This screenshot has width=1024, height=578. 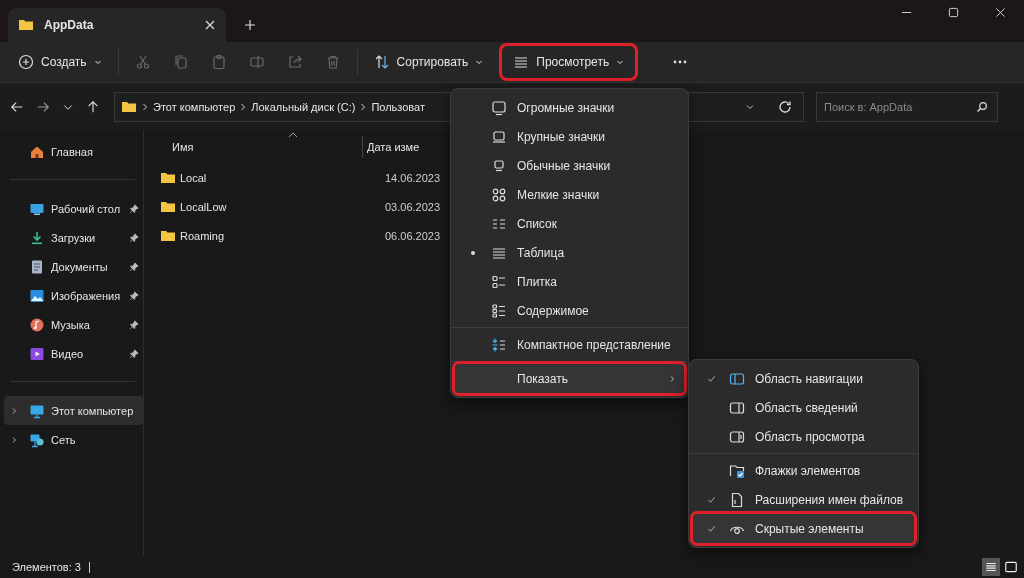 What do you see at coordinates (46, 567) in the screenshot?
I see `item-count: Элементов: 3` at bounding box center [46, 567].